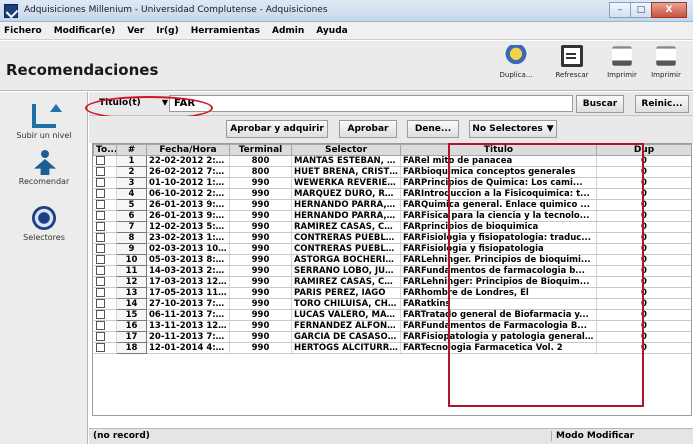 The width and height of the screenshot is (693, 444). Describe the element at coordinates (288, 31) in the screenshot. I see `menu-admin: Admin` at that location.